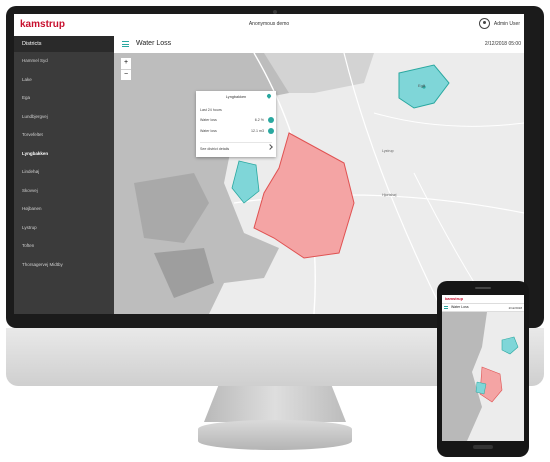 This screenshot has width=550, height=462. What do you see at coordinates (483, 447) in the screenshot?
I see `phone-home-button` at bounding box center [483, 447].